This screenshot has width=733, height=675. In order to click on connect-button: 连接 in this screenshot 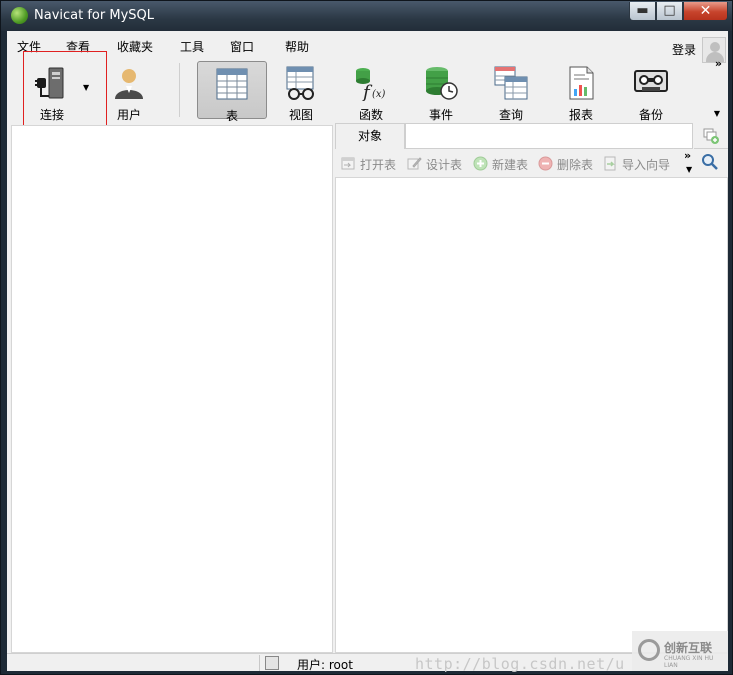, I will do `click(52, 91)`.